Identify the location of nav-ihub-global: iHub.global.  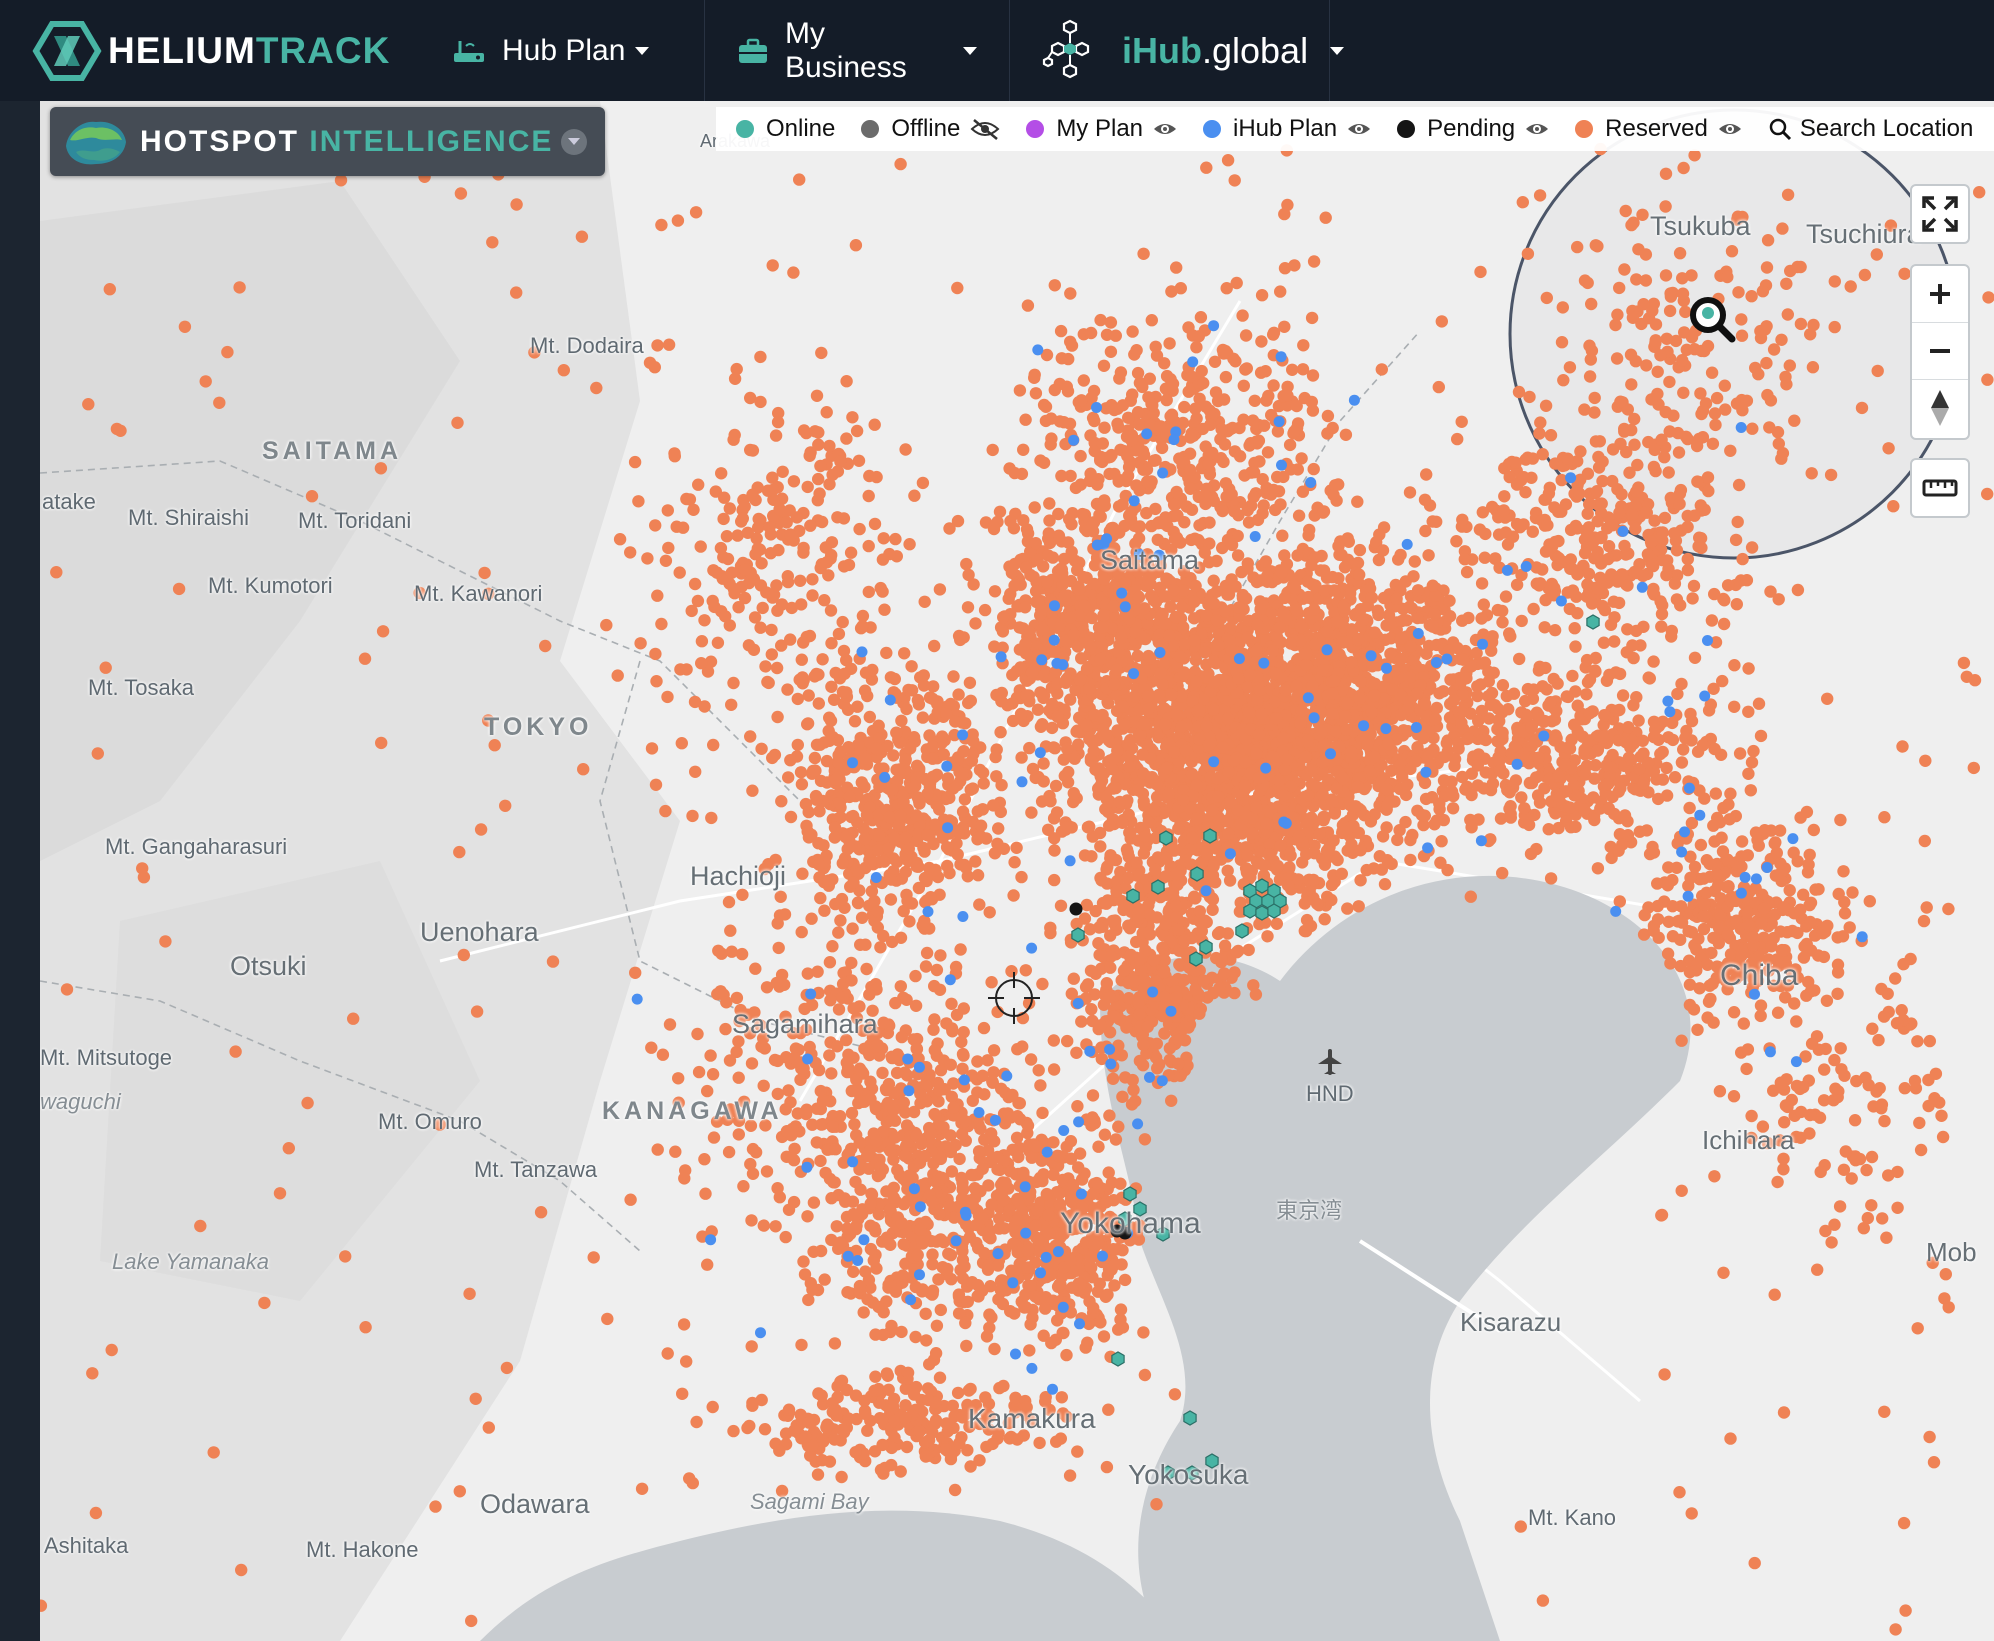
(1177, 50).